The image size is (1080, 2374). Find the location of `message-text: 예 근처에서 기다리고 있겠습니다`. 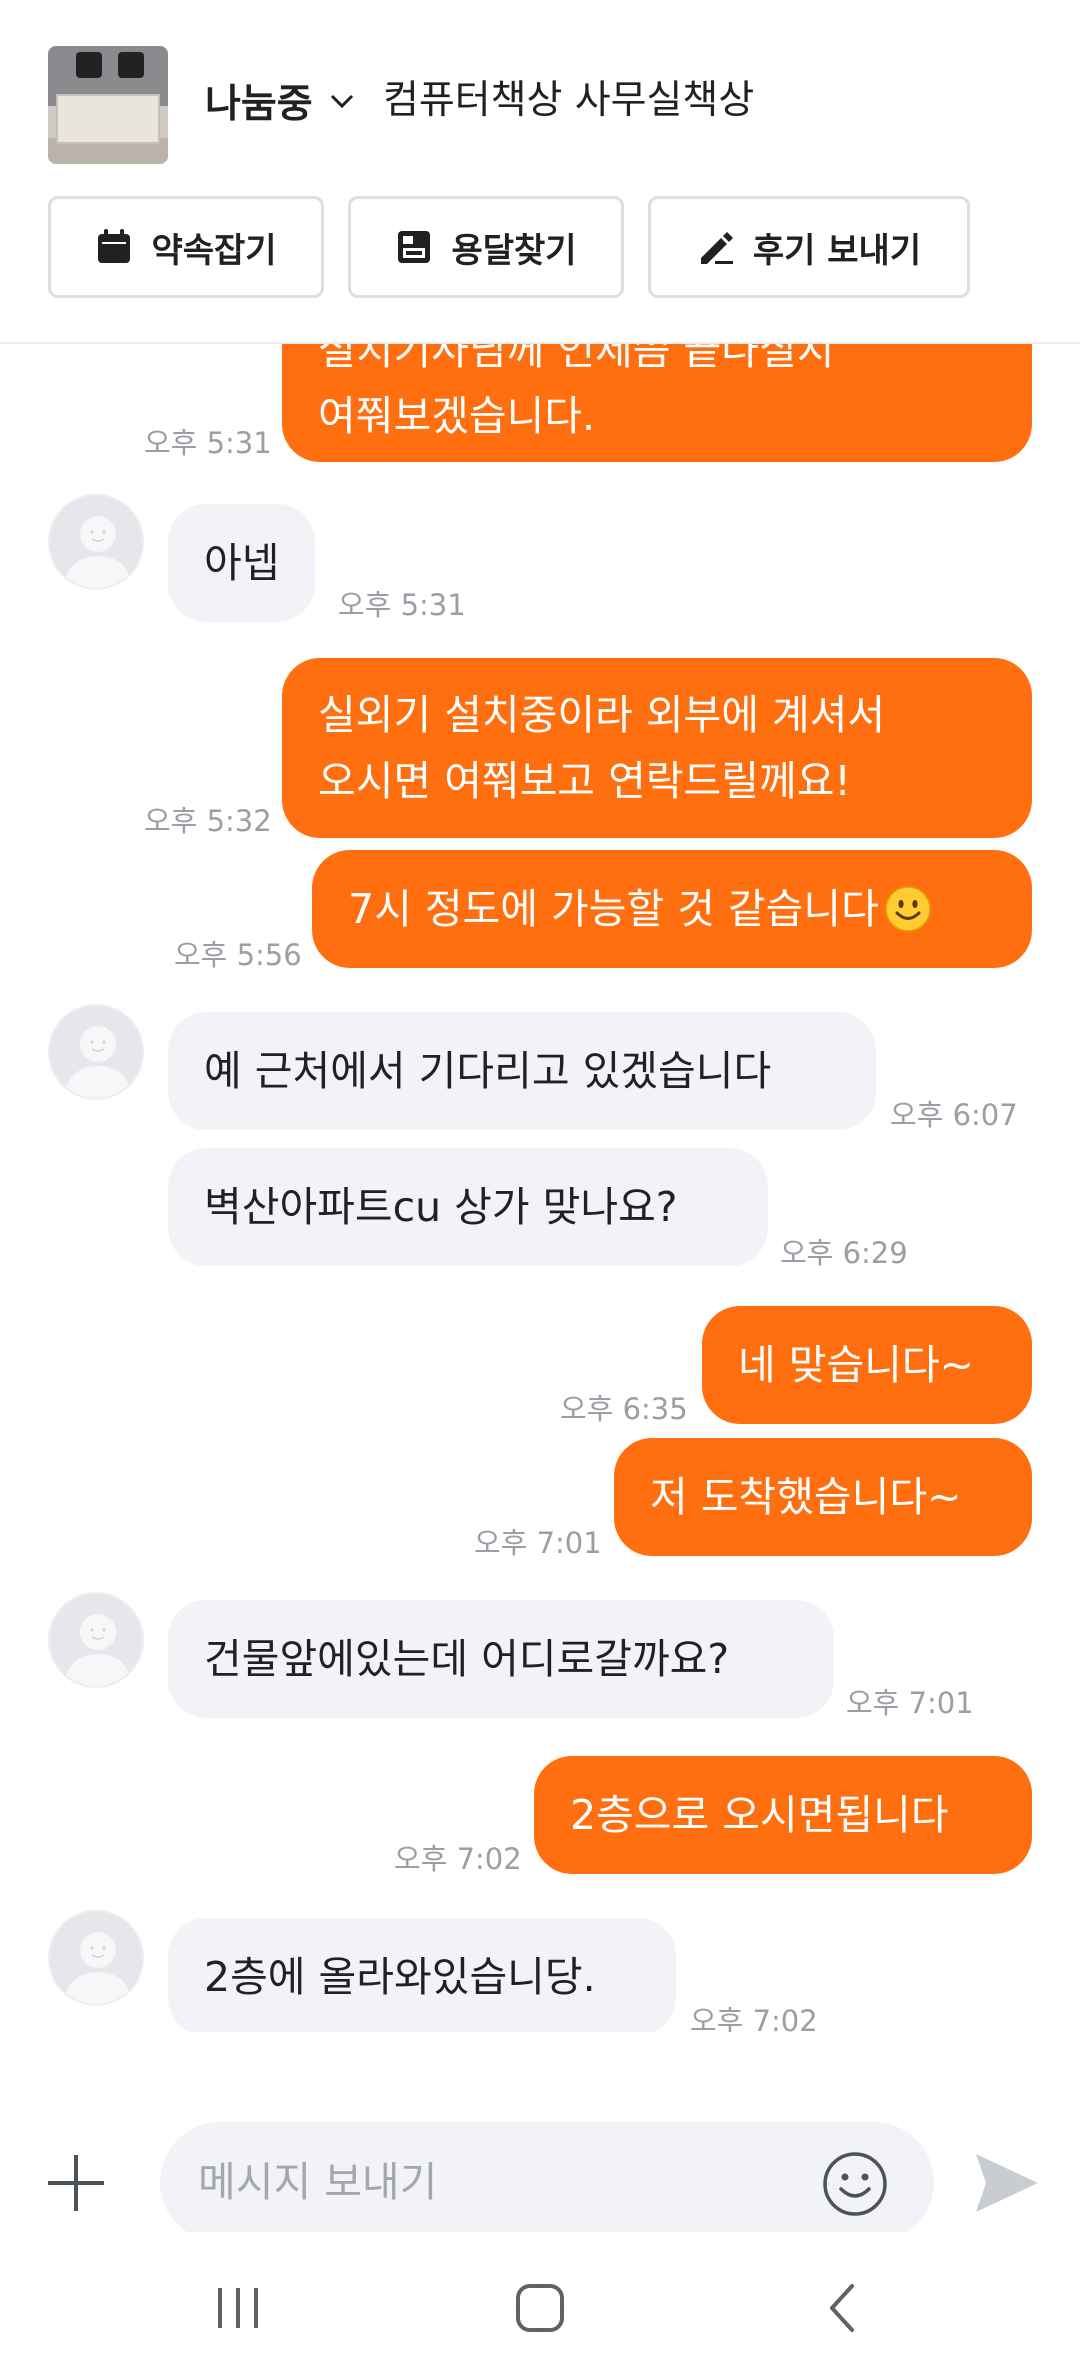

message-text: 예 근처에서 기다리고 있겠습니다 is located at coordinates (488, 1071).